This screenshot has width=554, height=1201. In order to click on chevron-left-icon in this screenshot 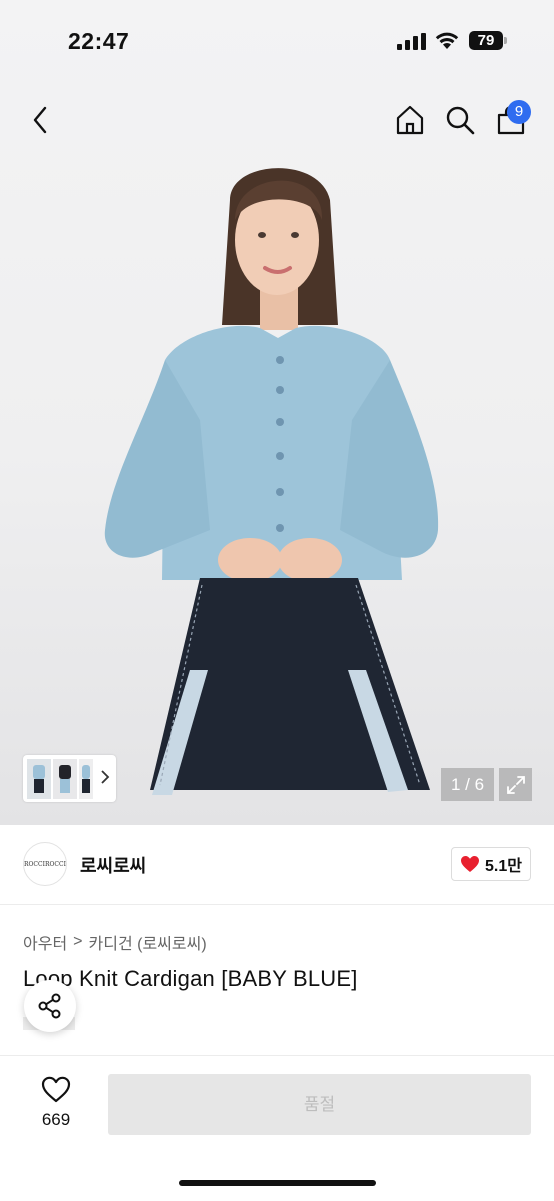, I will do `click(40, 120)`.